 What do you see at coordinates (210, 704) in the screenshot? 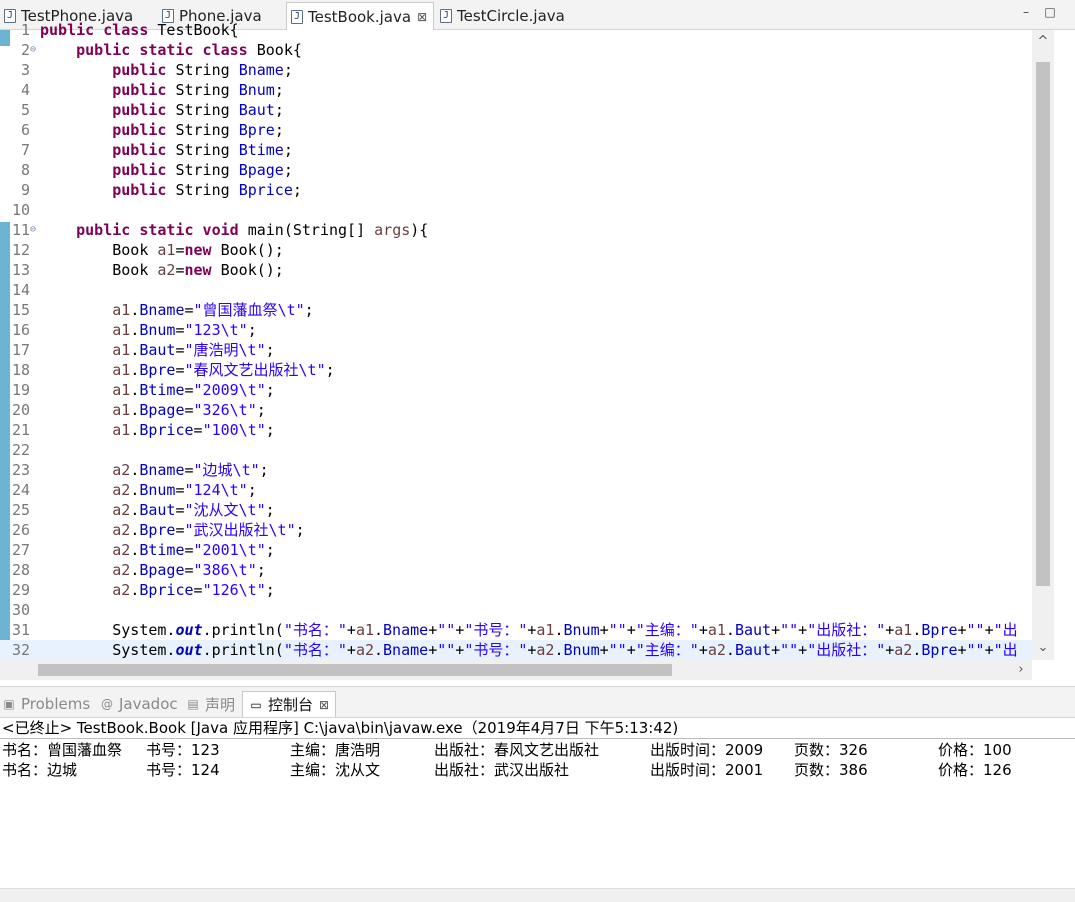
I see `tab-declaration: ▤ 声明` at bounding box center [210, 704].